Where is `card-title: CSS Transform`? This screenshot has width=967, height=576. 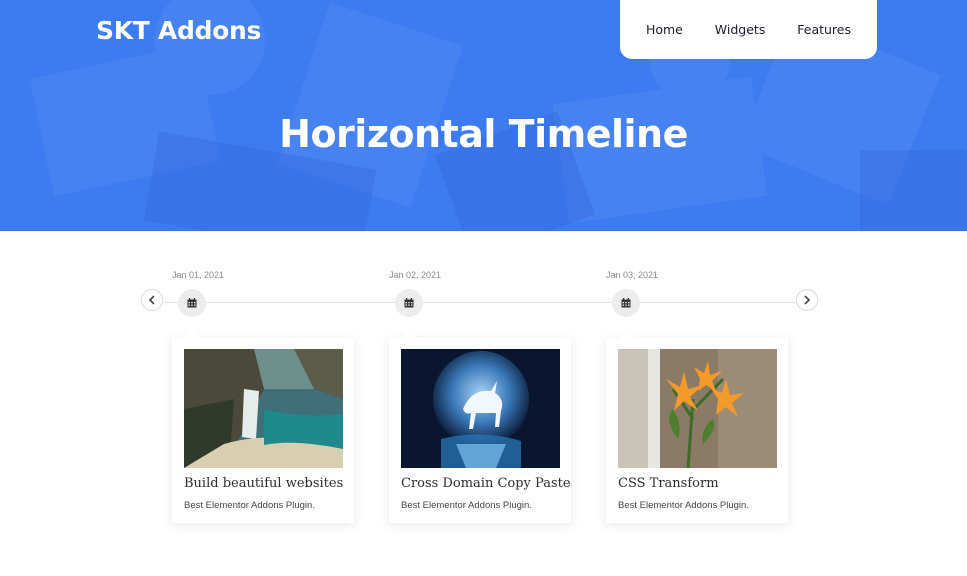
card-title: CSS Transform is located at coordinates (668, 483).